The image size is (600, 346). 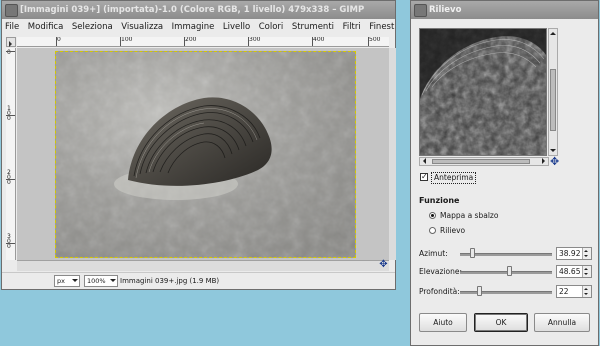 What do you see at coordinates (483, 92) in the screenshot?
I see `preview-area` at bounding box center [483, 92].